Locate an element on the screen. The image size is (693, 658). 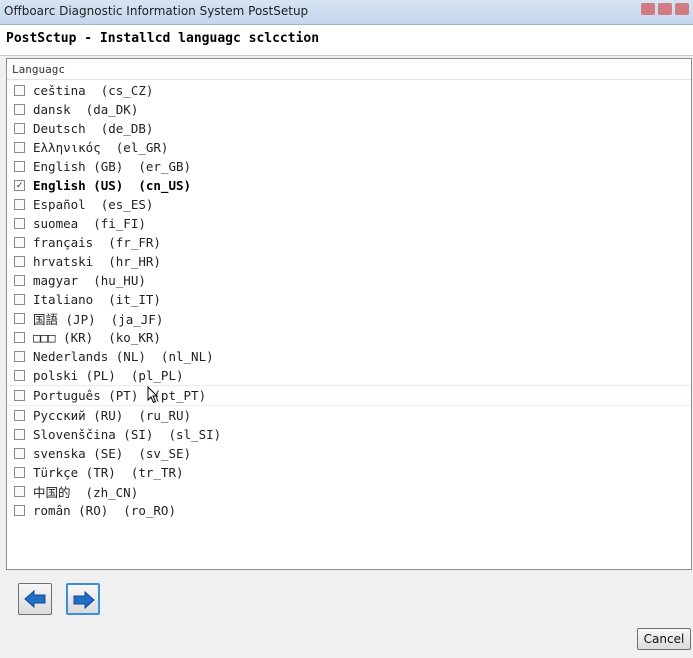
language-list-item: român (RO) (ro_RO) is located at coordinates (349, 510).